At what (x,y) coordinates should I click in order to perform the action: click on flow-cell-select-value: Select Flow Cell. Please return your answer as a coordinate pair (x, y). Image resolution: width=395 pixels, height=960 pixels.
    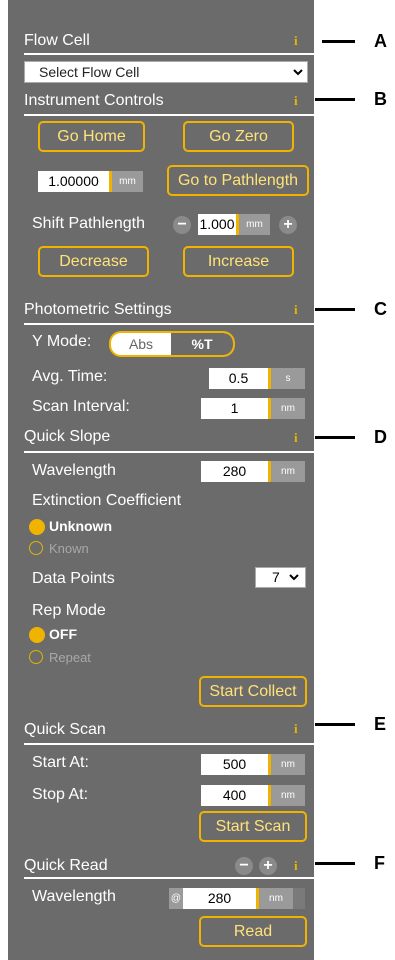
    Looking at the image, I should click on (89, 72).